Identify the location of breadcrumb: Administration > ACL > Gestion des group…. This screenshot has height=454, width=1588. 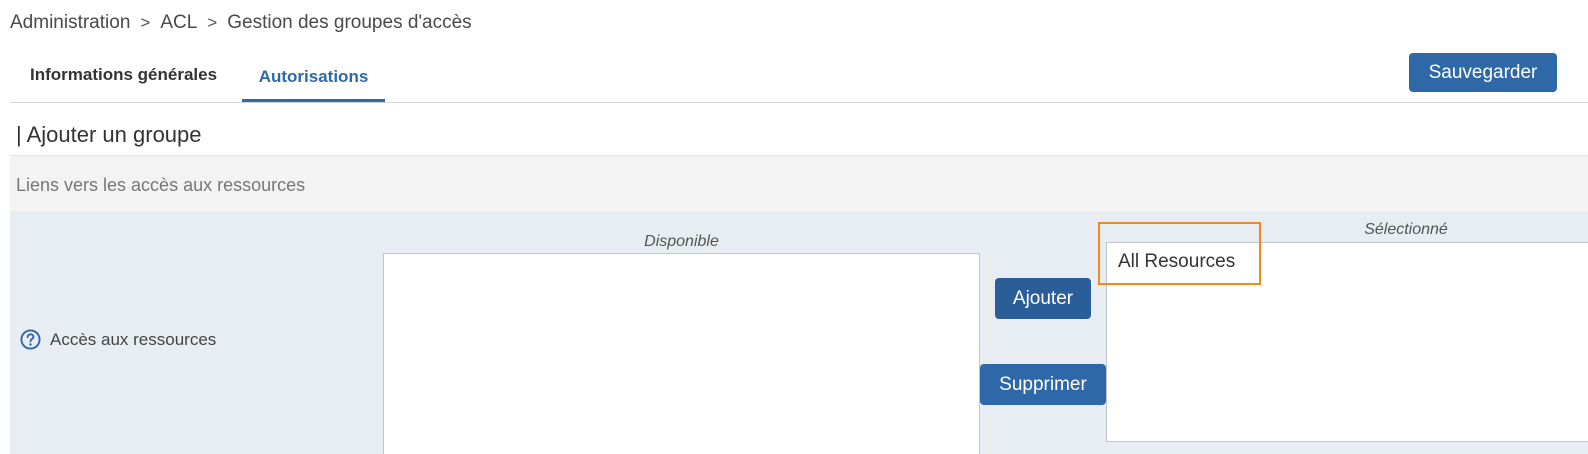
(241, 23).